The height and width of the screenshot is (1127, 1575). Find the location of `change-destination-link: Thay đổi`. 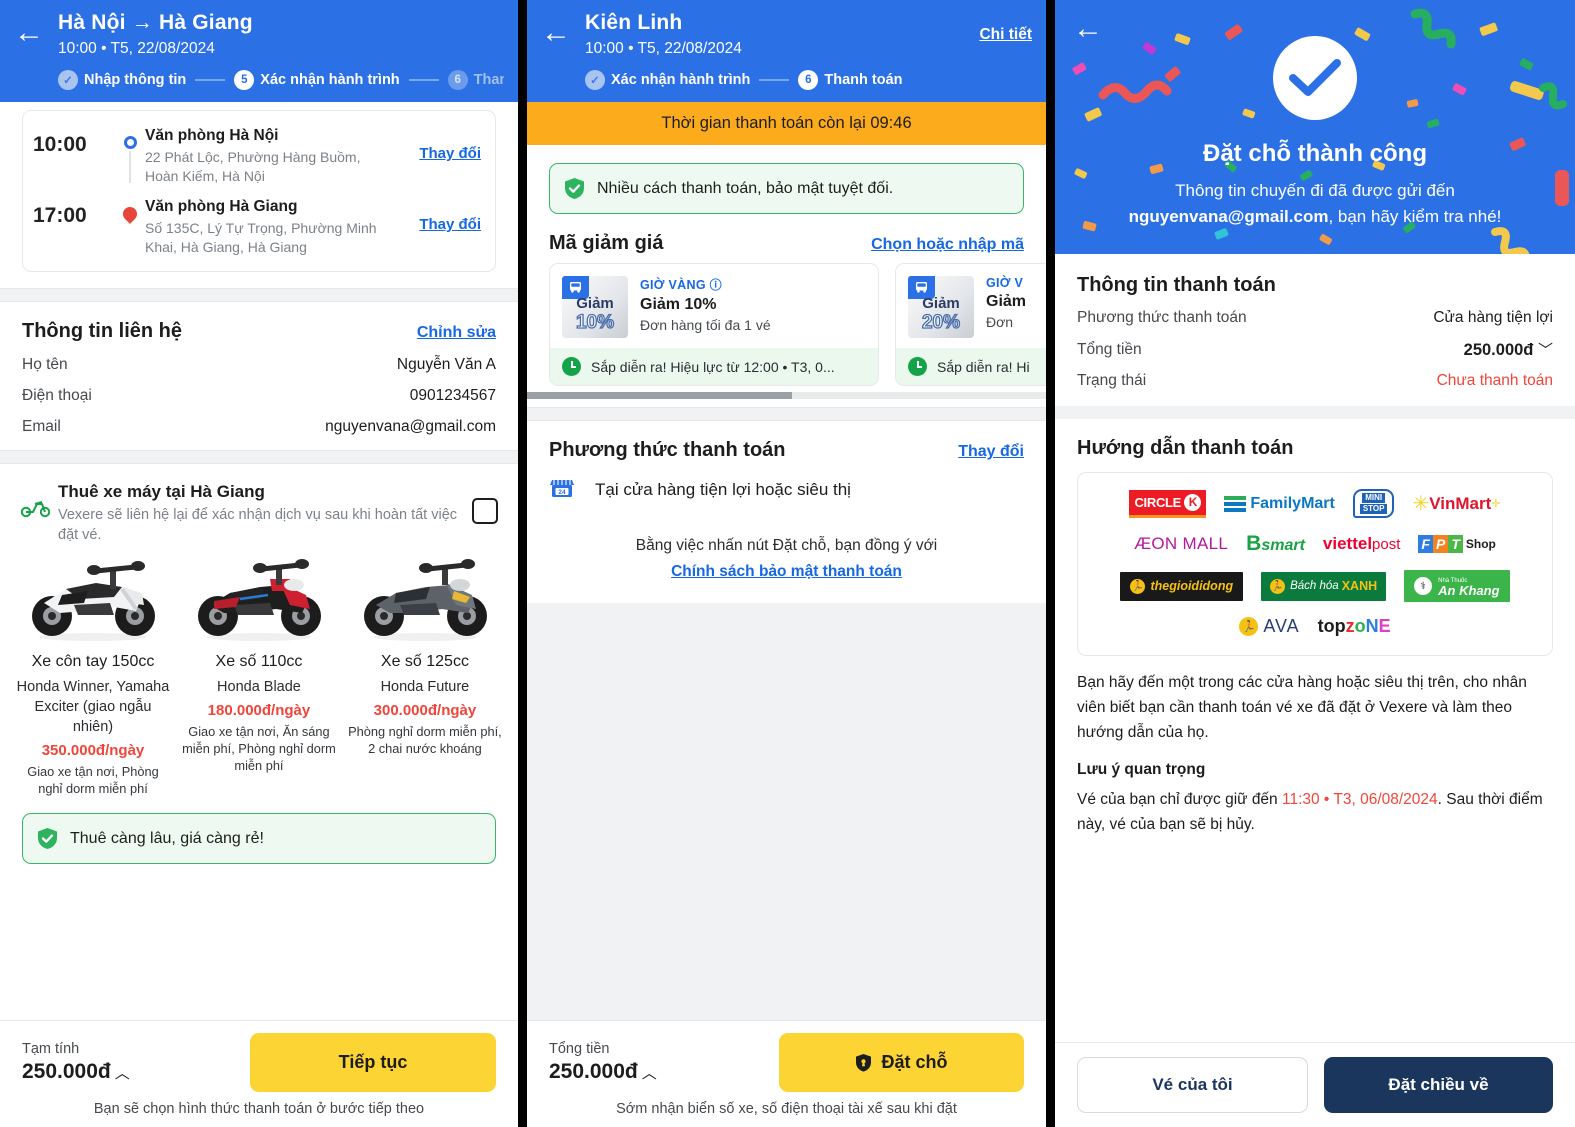

change-destination-link: Thay đổi is located at coordinates (441, 214).